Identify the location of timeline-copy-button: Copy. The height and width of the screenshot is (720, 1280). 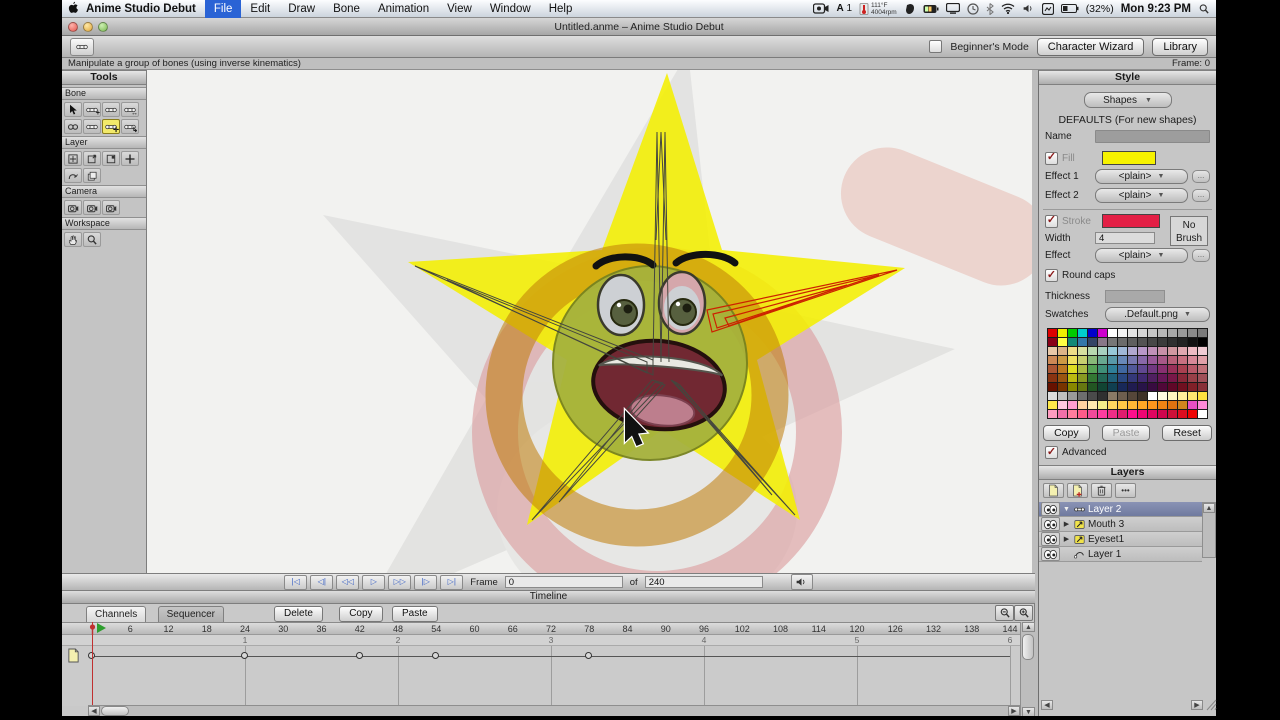
(361, 614).